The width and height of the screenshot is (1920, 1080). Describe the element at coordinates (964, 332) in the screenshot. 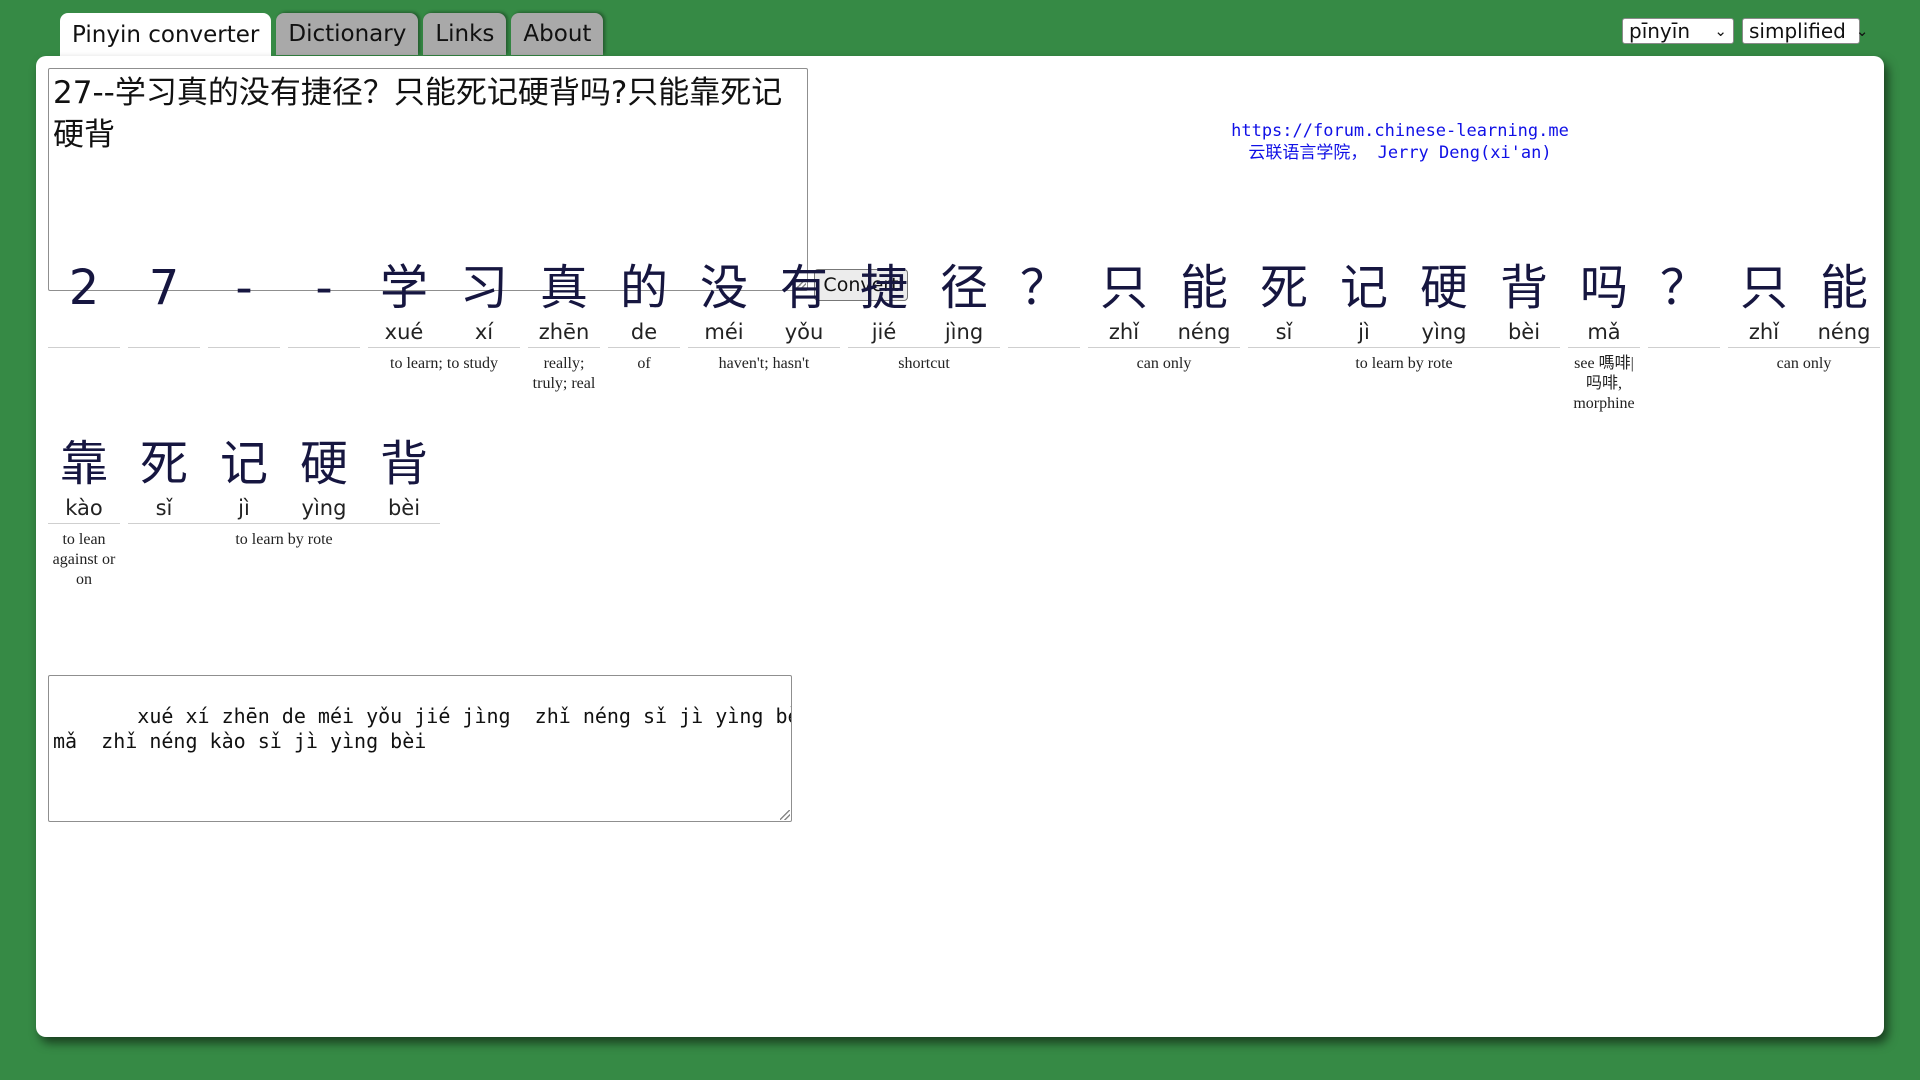

I see `pinyin: jìng` at that location.